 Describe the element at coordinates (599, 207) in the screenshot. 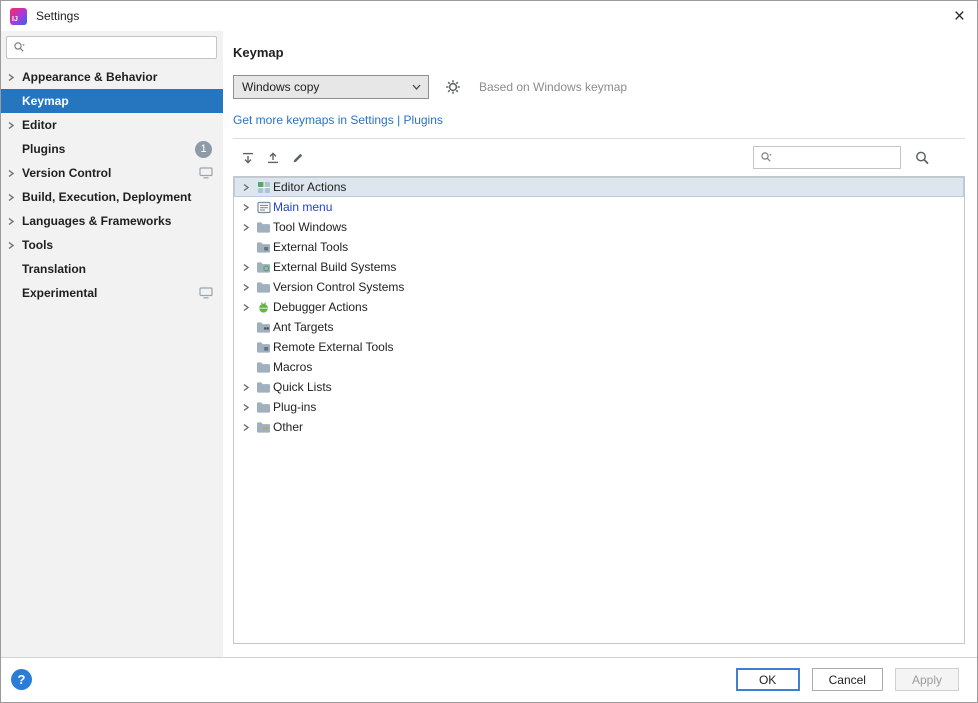

I see `tree-row-main-menu: Main menu` at that location.